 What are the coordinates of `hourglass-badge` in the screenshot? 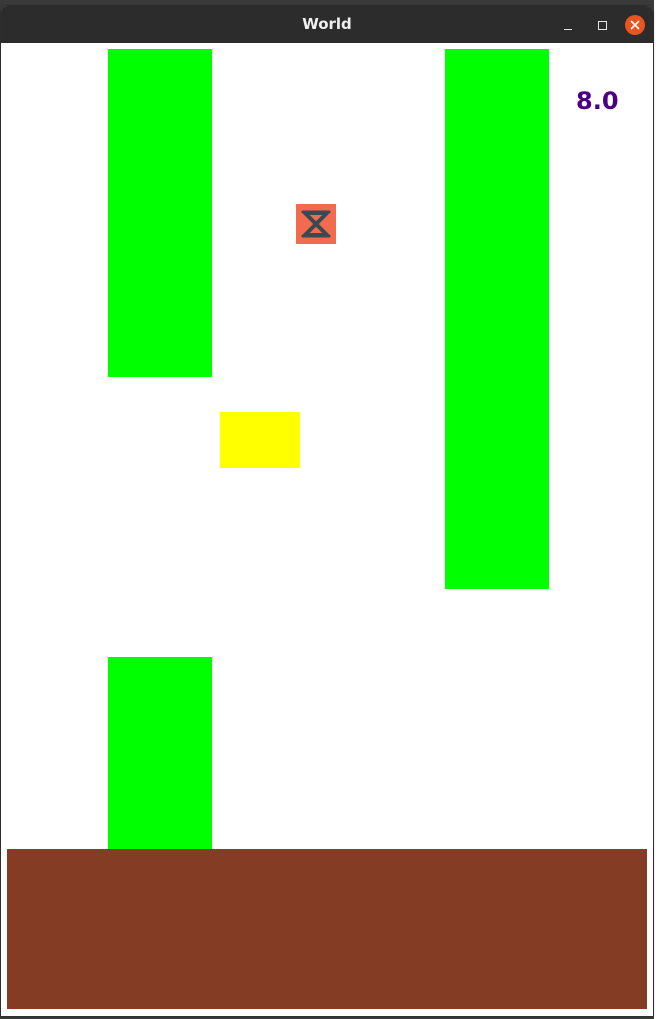 It's located at (316, 224).